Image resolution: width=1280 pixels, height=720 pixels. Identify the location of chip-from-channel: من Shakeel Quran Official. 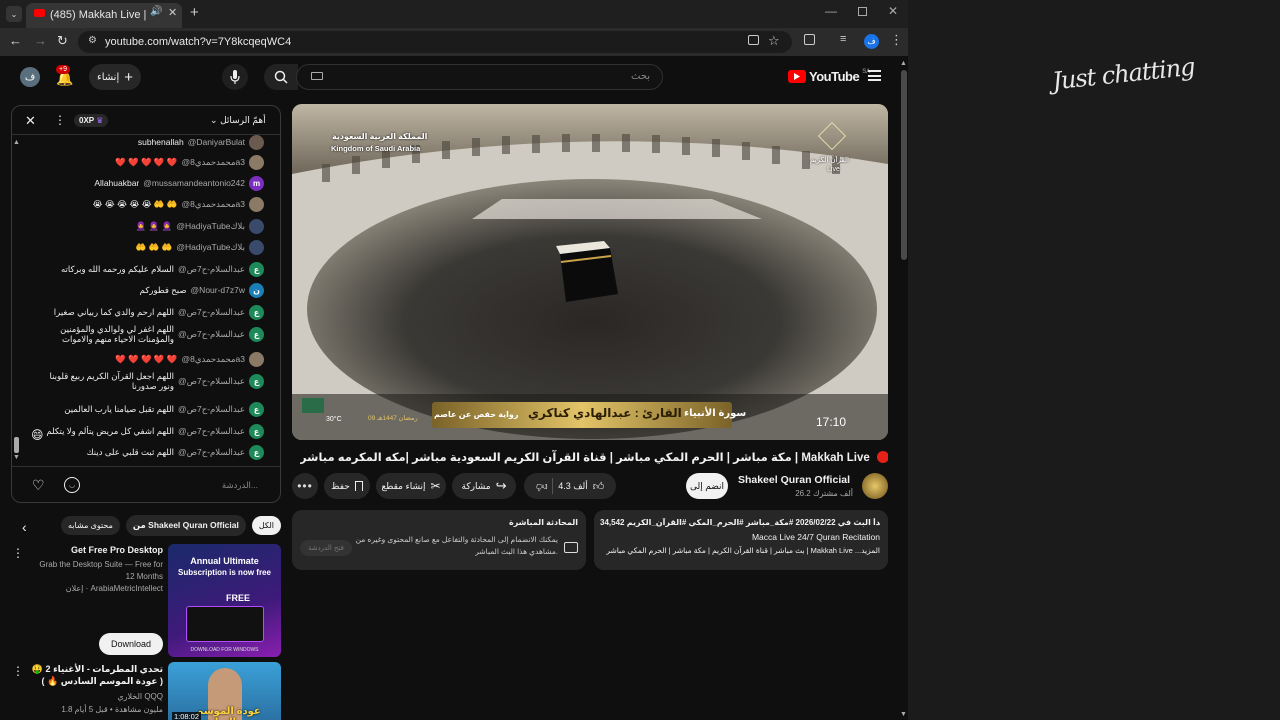
(185, 525).